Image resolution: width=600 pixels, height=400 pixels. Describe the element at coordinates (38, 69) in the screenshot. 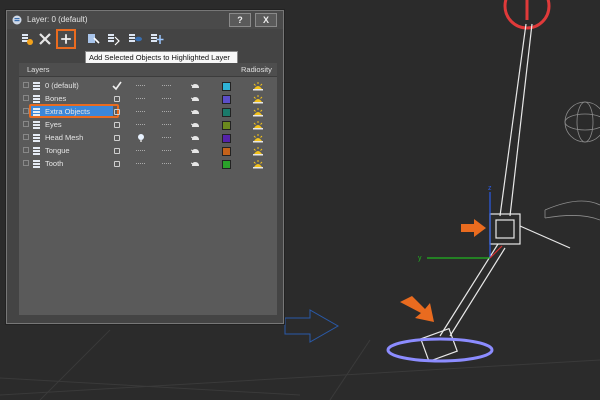

I see `layers-column-header: Layers` at that location.